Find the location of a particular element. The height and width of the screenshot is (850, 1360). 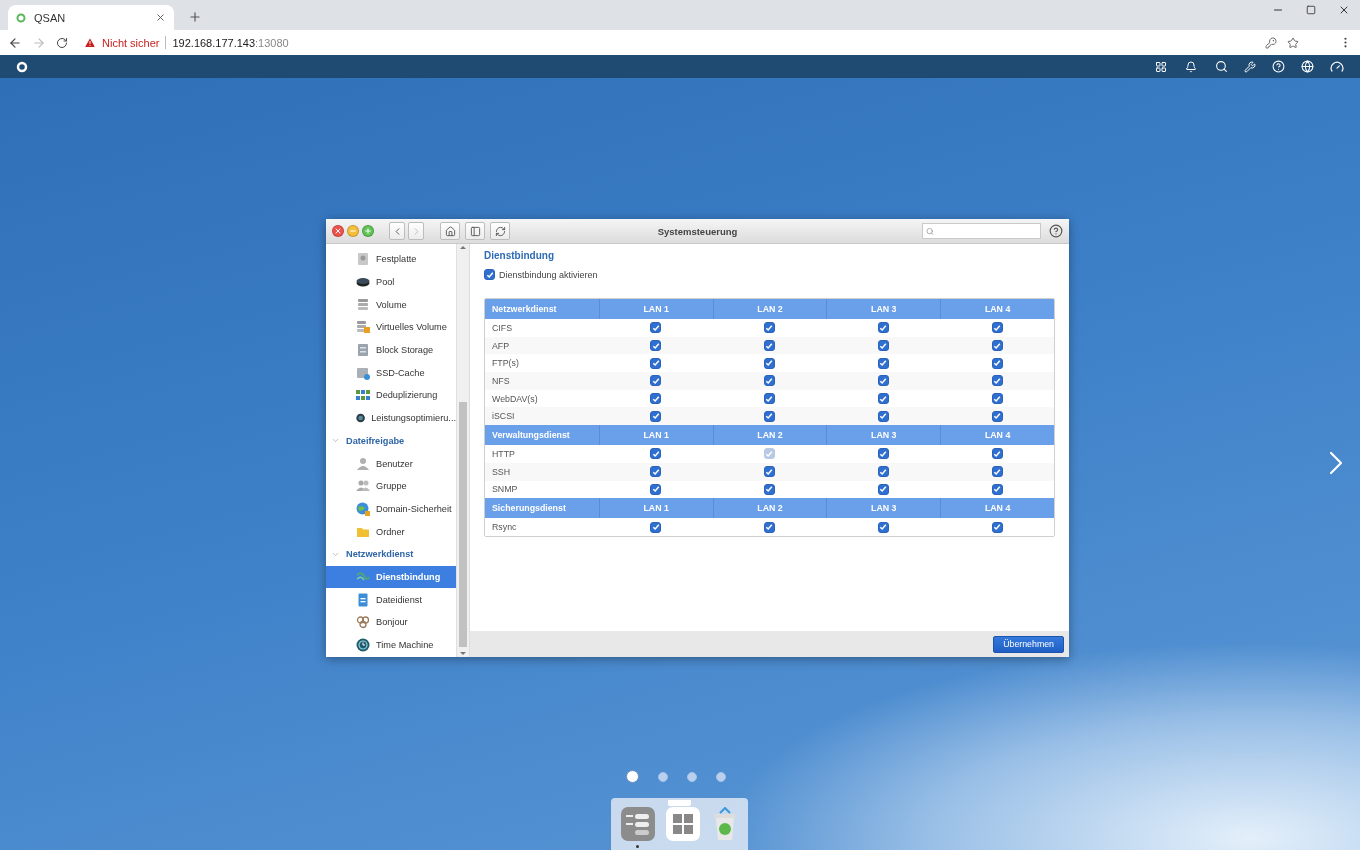

scrollbar-track is located at coordinates (463, 450).